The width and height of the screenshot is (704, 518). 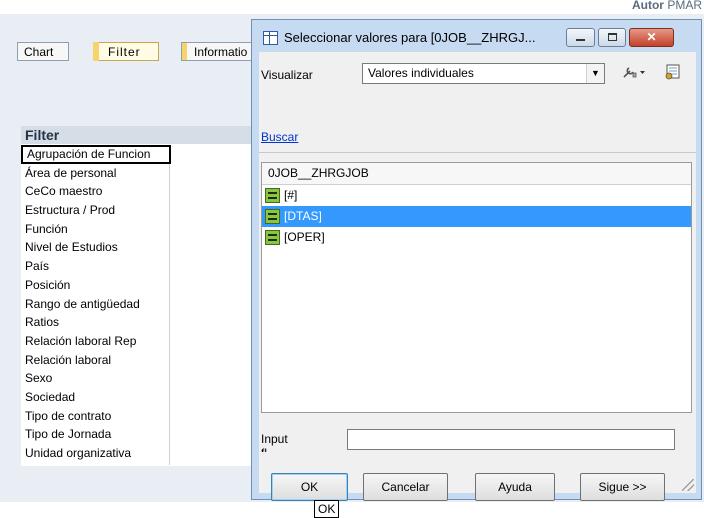 I want to click on filter-panel-title: Filter, so click(x=136, y=135).